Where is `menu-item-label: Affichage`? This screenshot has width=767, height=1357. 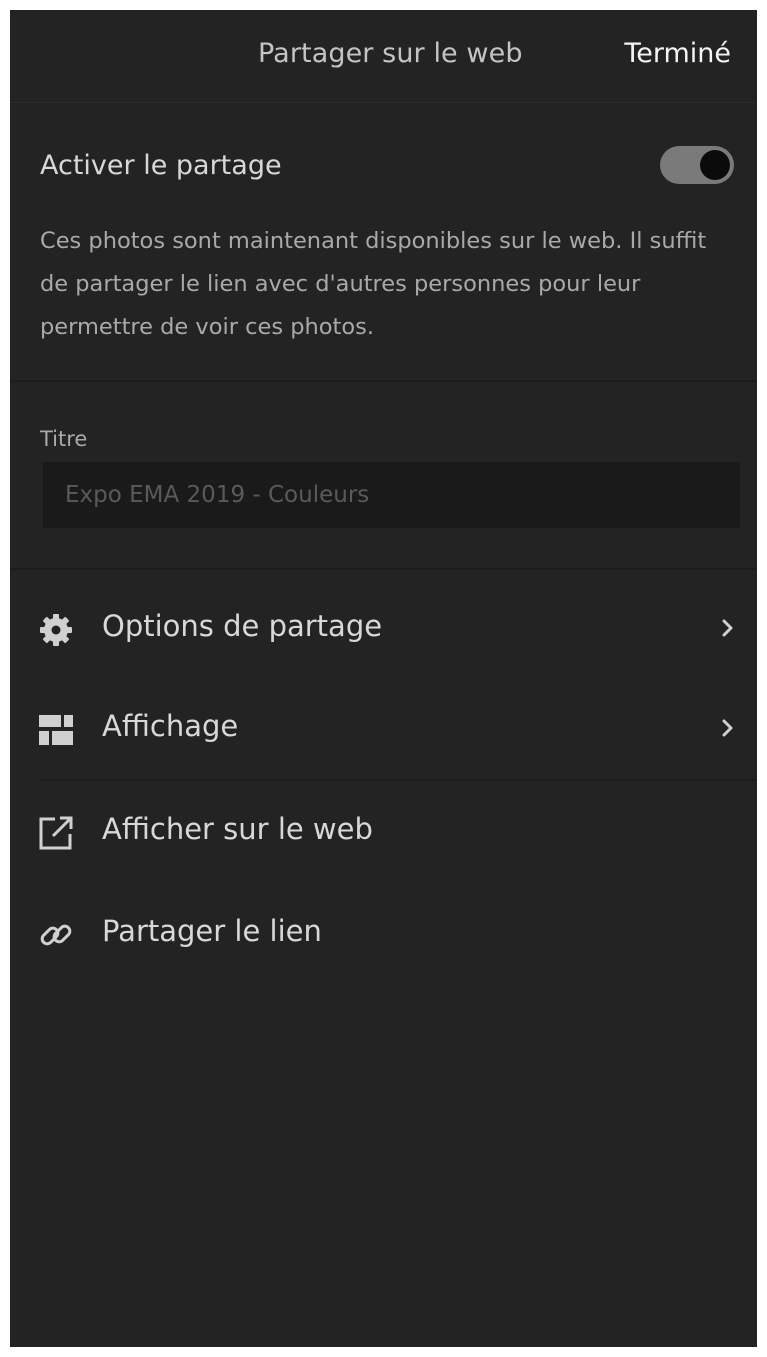 menu-item-label: Affichage is located at coordinates (170, 726).